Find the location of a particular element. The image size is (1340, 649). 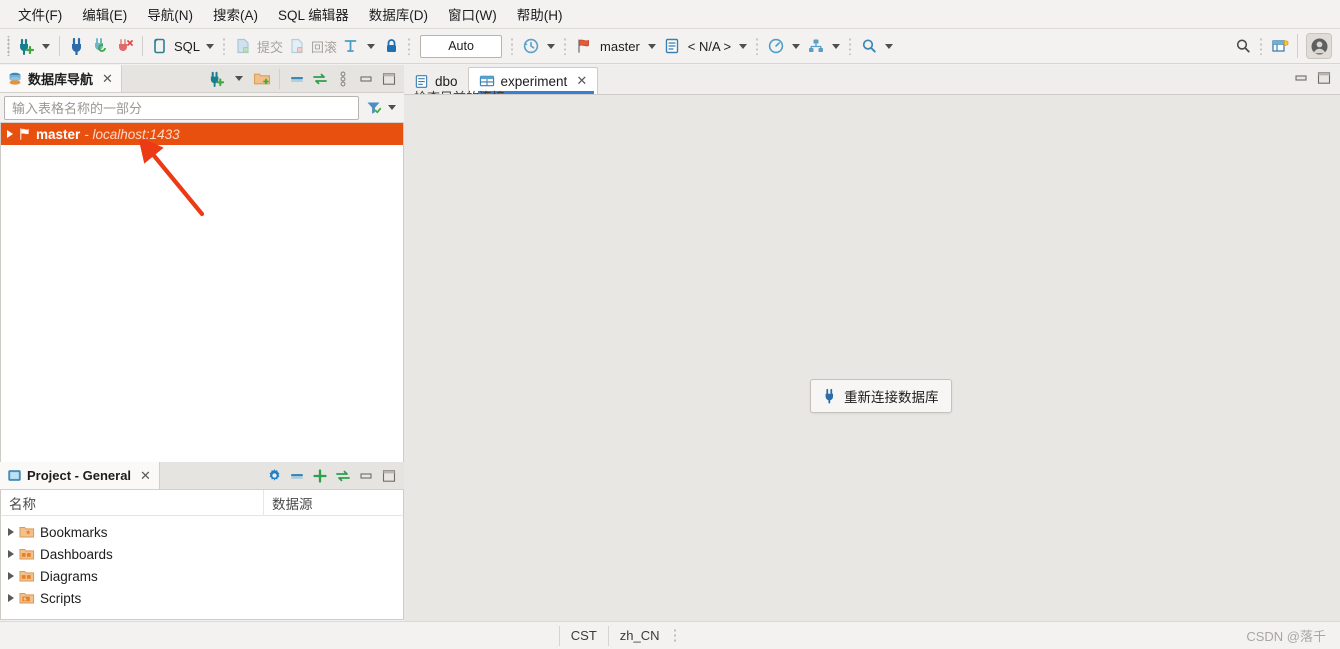

data-transfer-caret-icon is located at coordinates (836, 46).